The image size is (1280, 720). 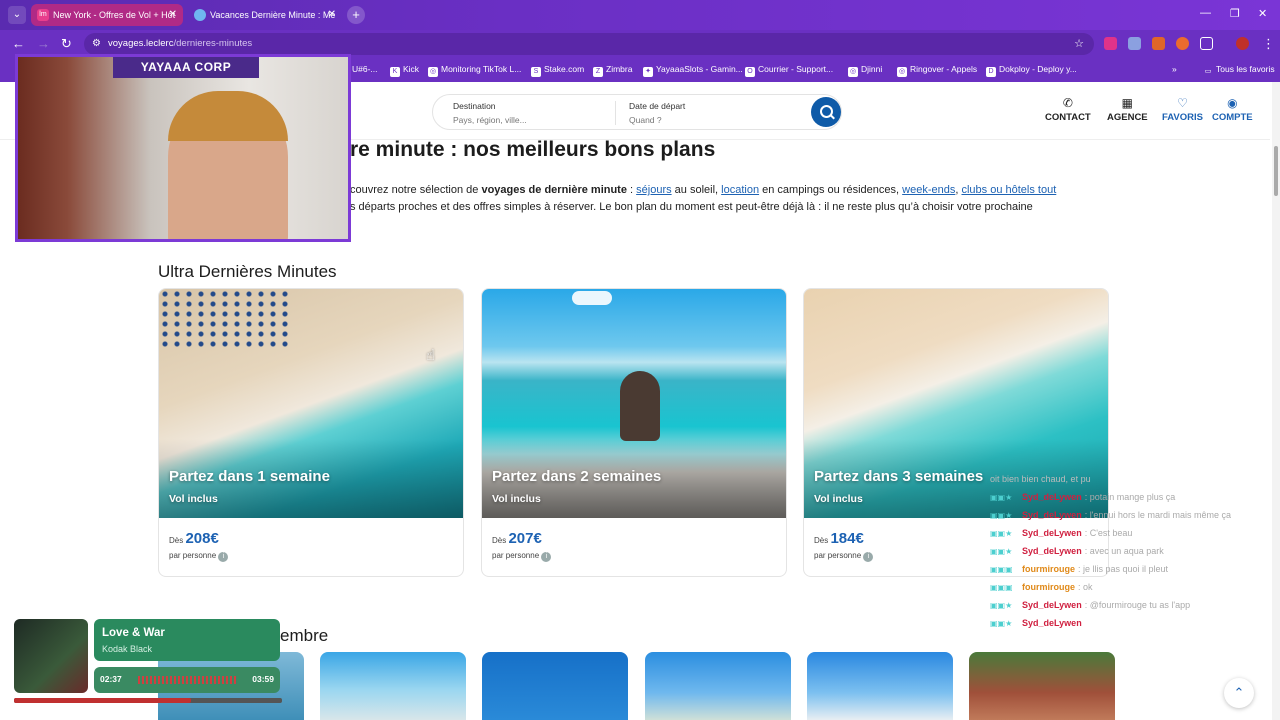 I want to click on tab-vacances: Vacances Dernière Minute : Me ✕, so click(x=265, y=15).